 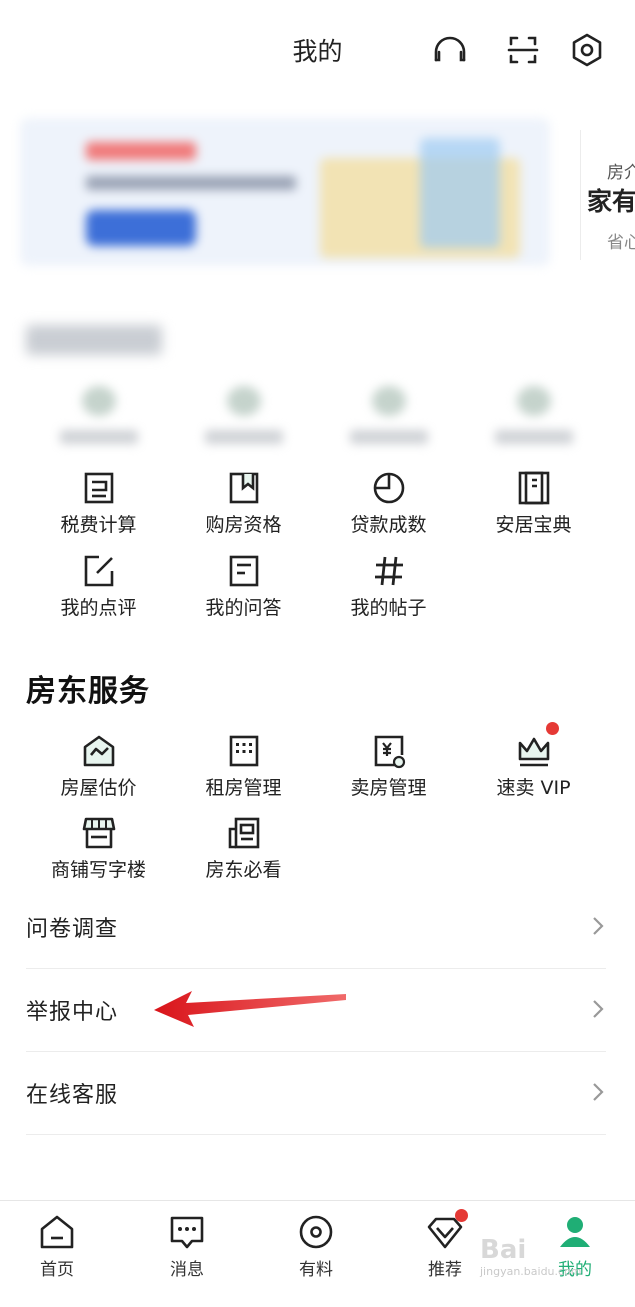 What do you see at coordinates (244, 571) in the screenshot?
I see `qa-doc-icon` at bounding box center [244, 571].